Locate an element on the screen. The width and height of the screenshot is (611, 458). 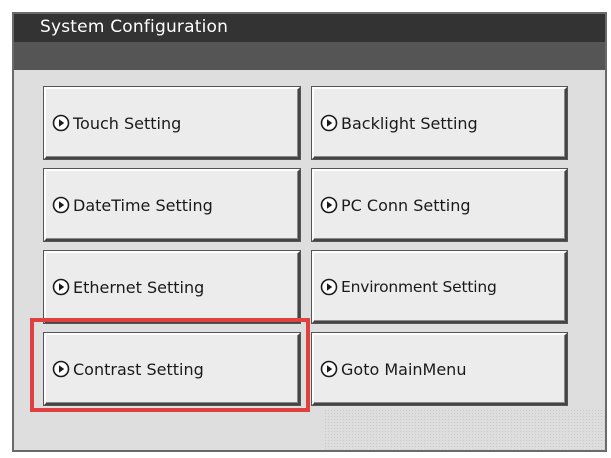
datetime-setting-button: DateTime Setting is located at coordinates (172, 205).